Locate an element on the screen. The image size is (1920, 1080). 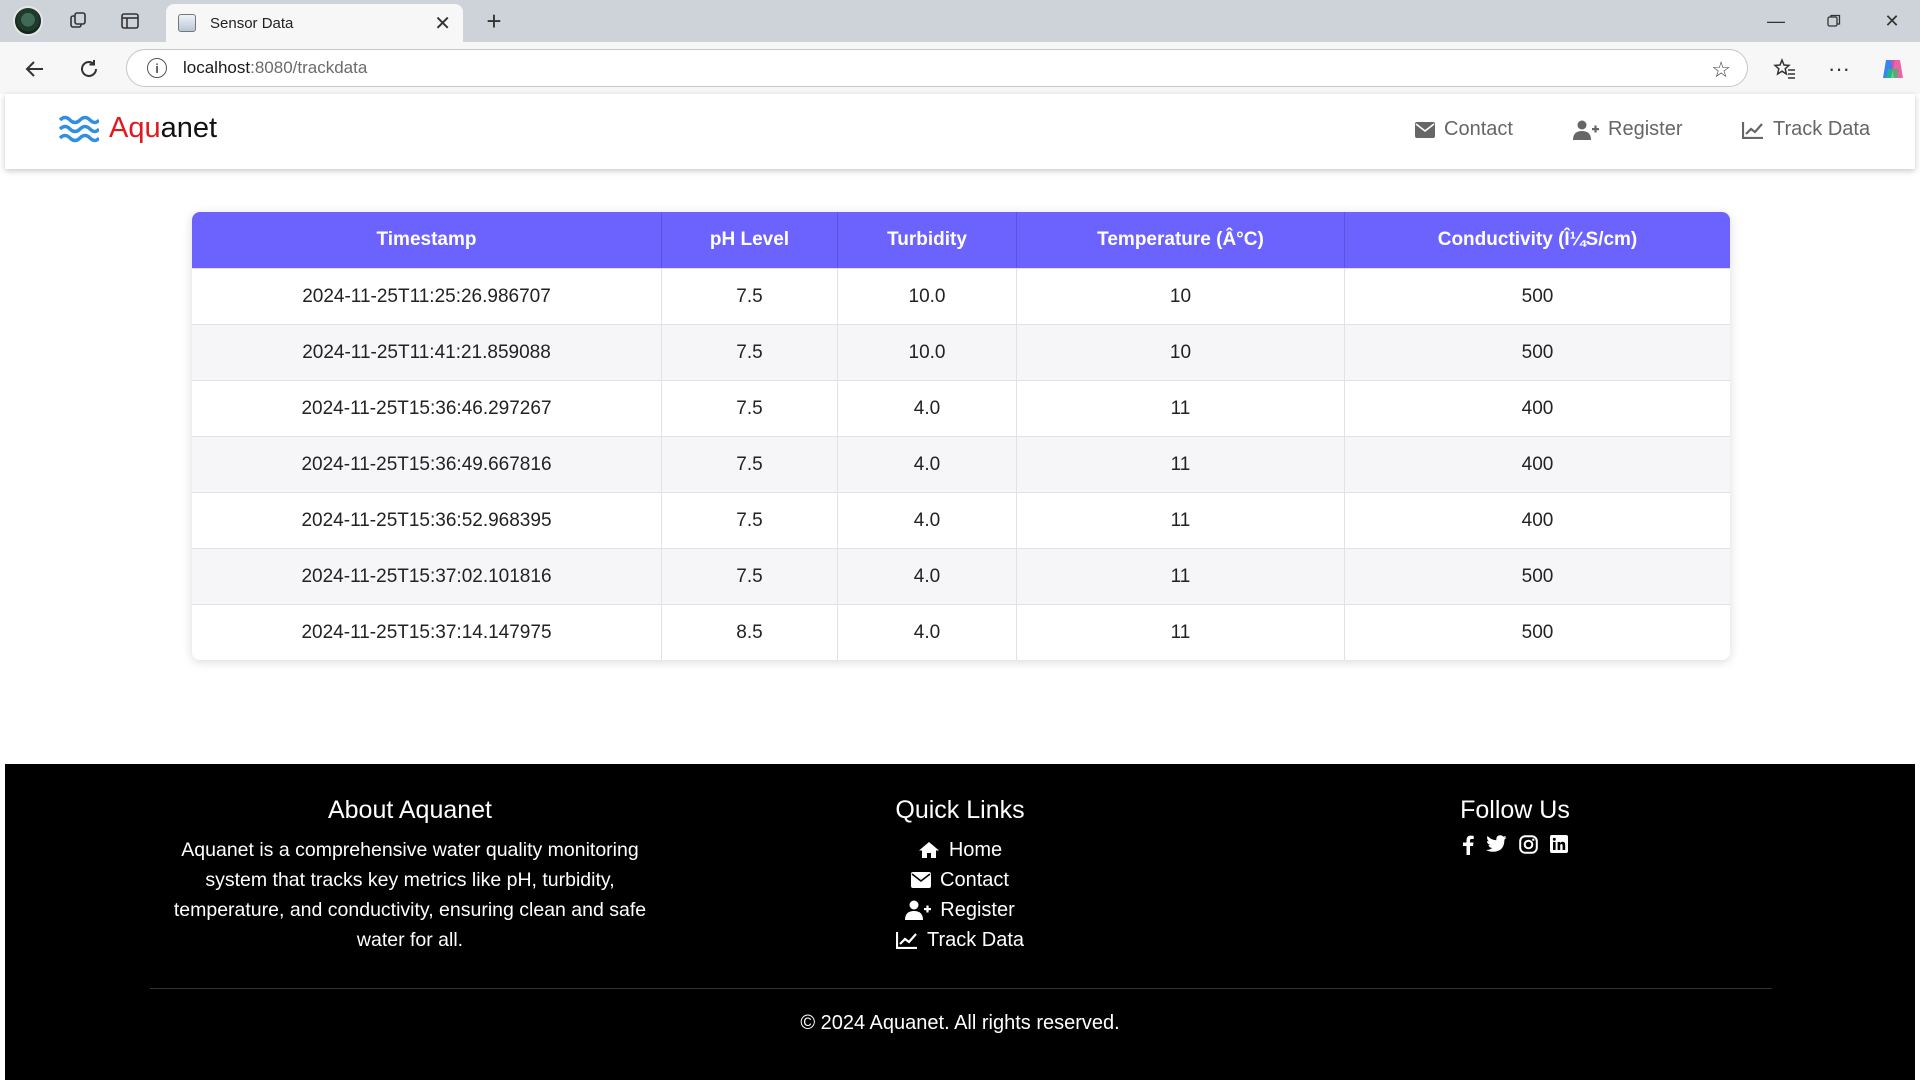
tab-sensor-data: Sensor Data ✕ is located at coordinates (314, 23).